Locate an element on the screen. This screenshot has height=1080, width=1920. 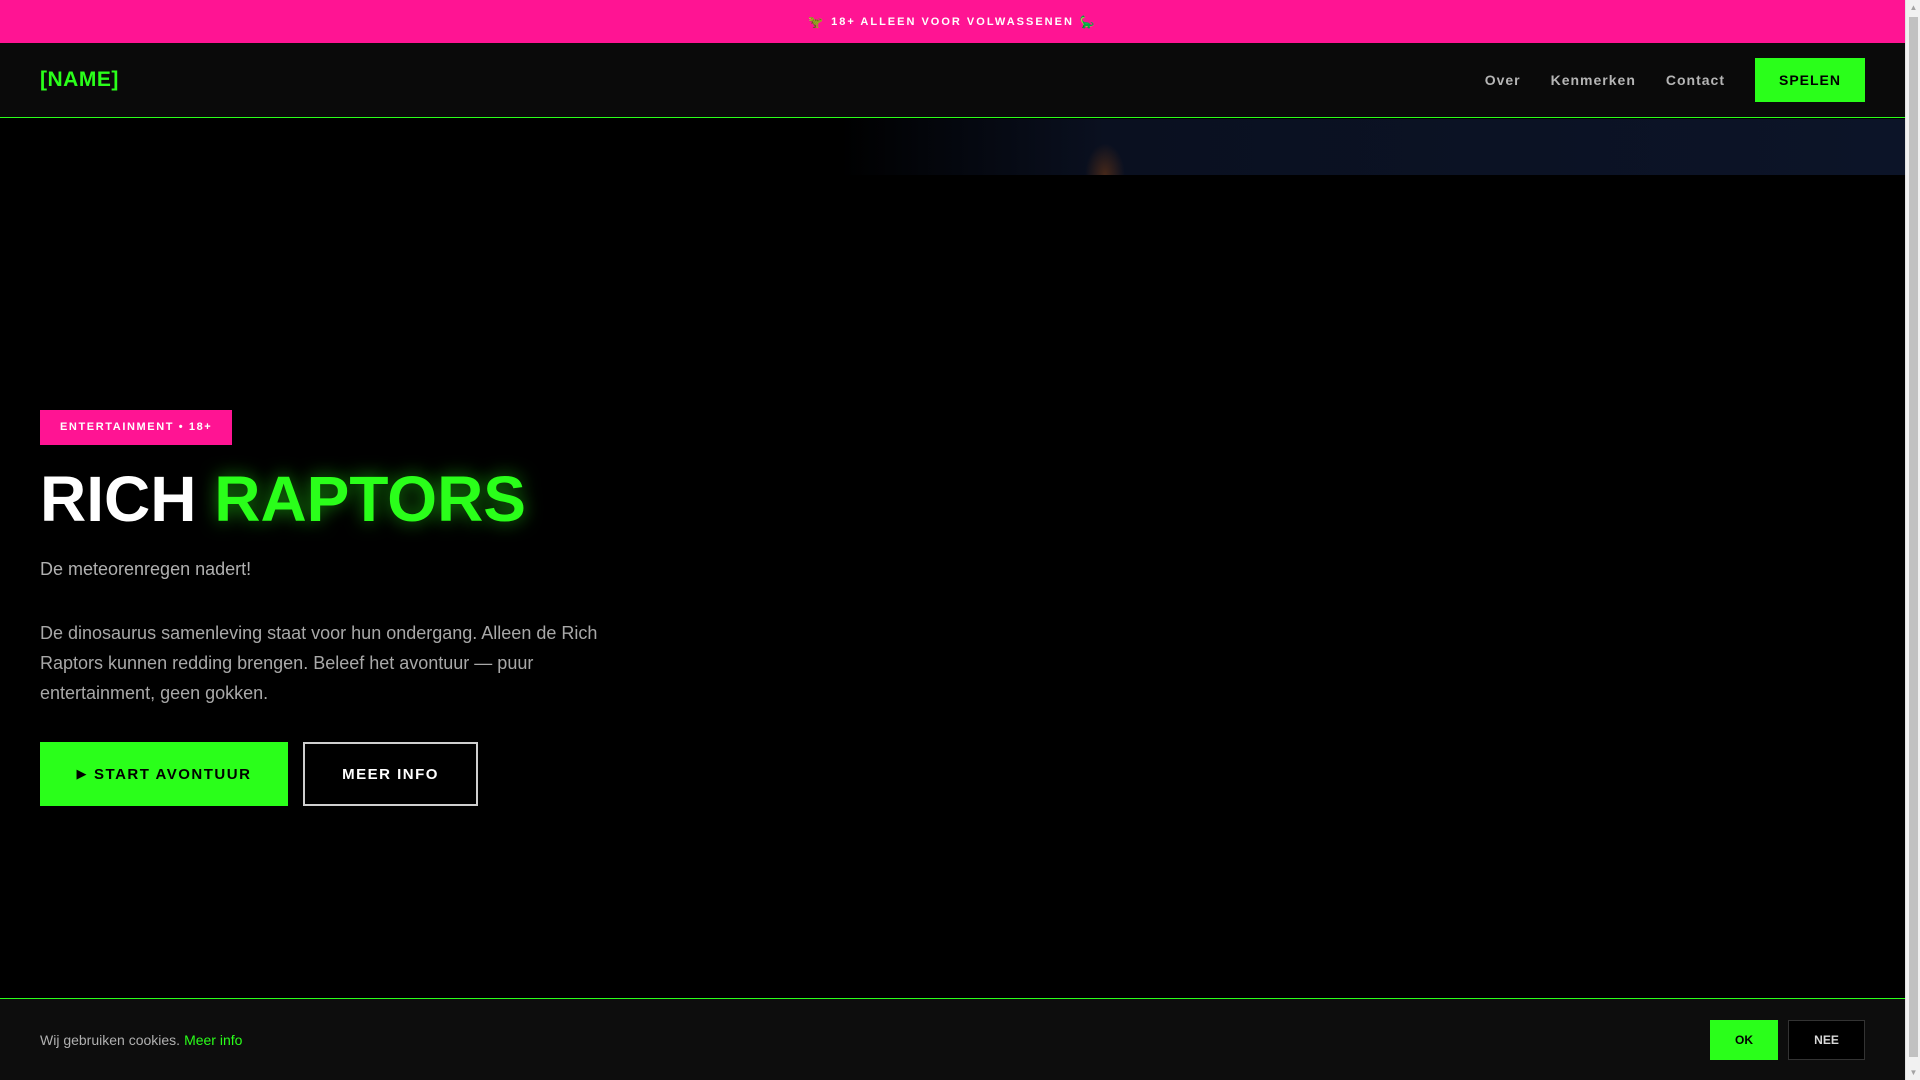
start-adventure-button: ▶ START AVONTUUR is located at coordinates (164, 774).